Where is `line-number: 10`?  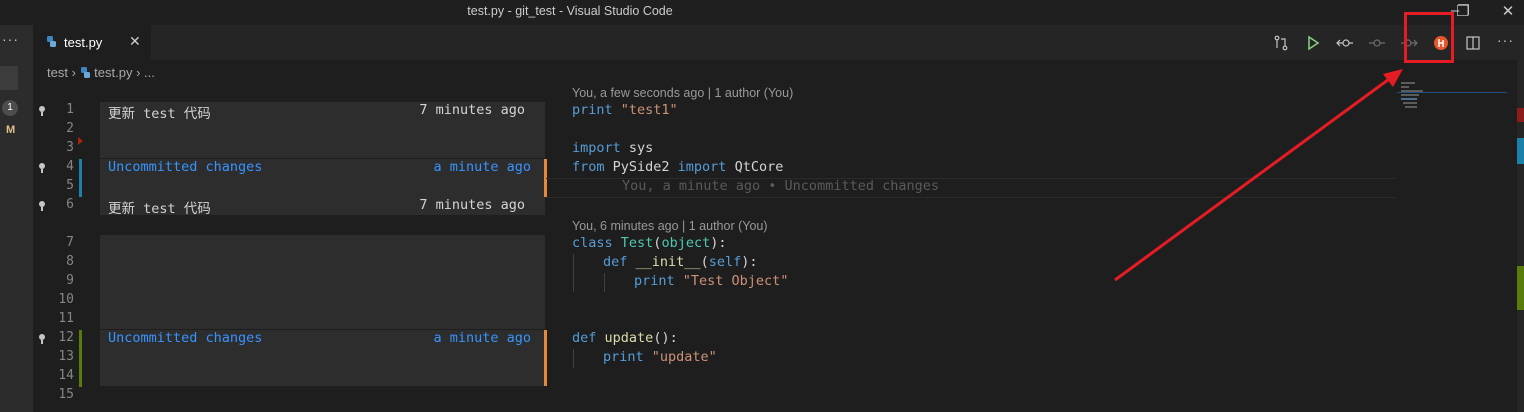 line-number: 10 is located at coordinates (66, 299).